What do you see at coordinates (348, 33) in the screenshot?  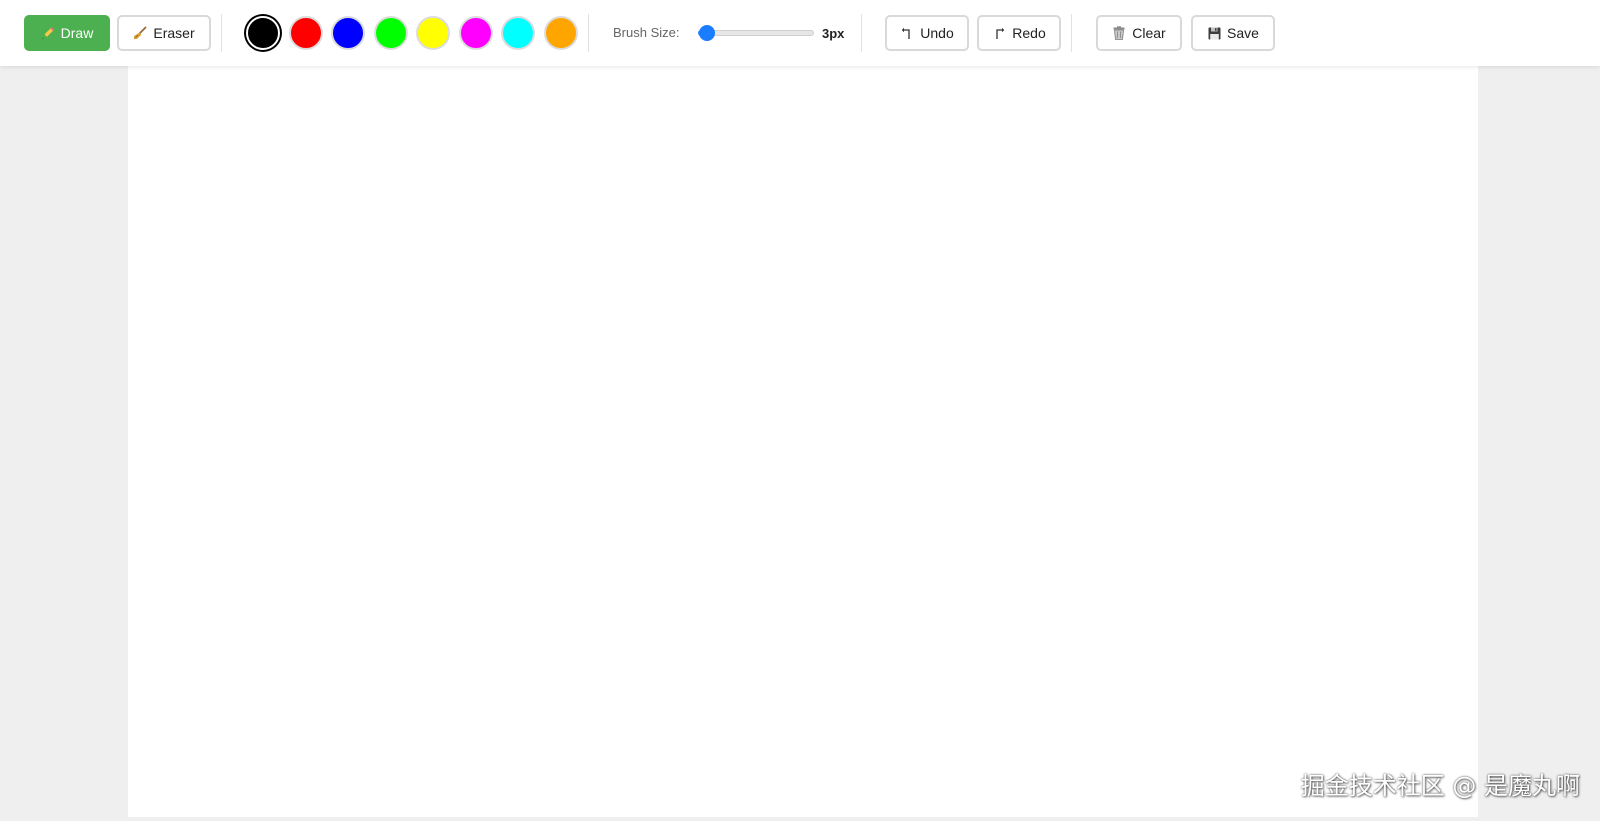 I see `color-swatch-blue` at bounding box center [348, 33].